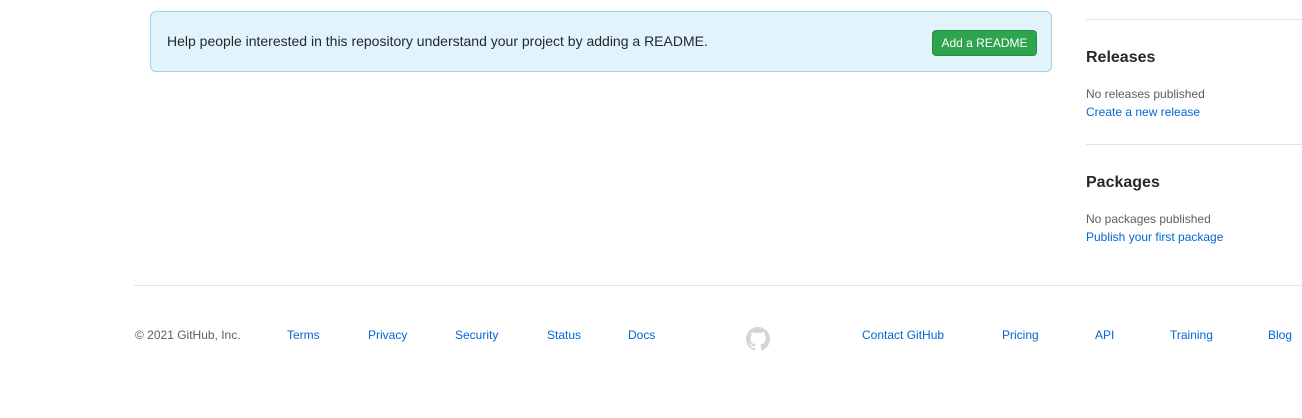 This screenshot has height=418, width=1302. Describe the element at coordinates (1148, 219) in the screenshot. I see `packages-empty-text: No packages published` at that location.